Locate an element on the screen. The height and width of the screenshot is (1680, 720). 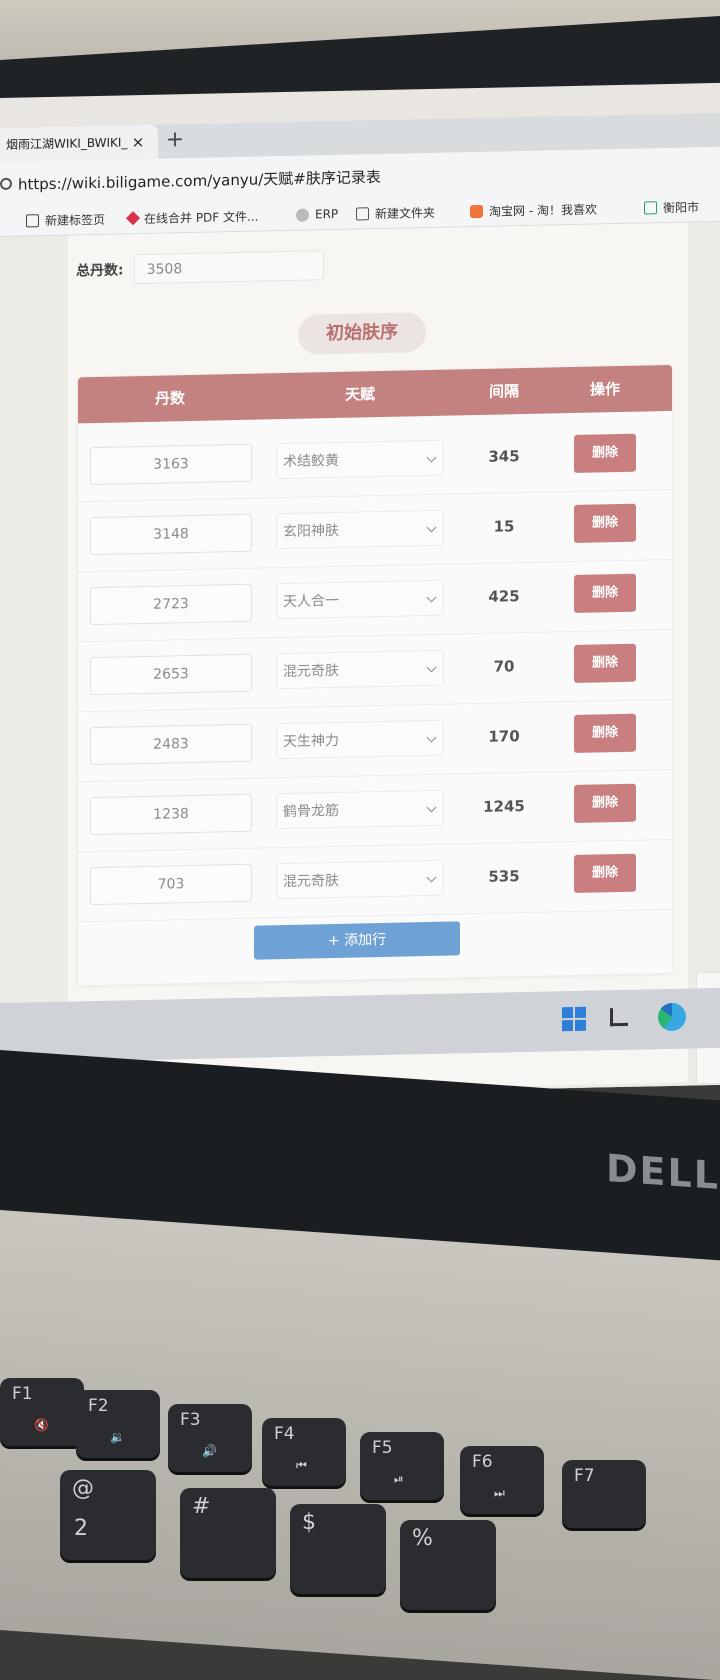
new-tab-button: + is located at coordinates (175, 141).